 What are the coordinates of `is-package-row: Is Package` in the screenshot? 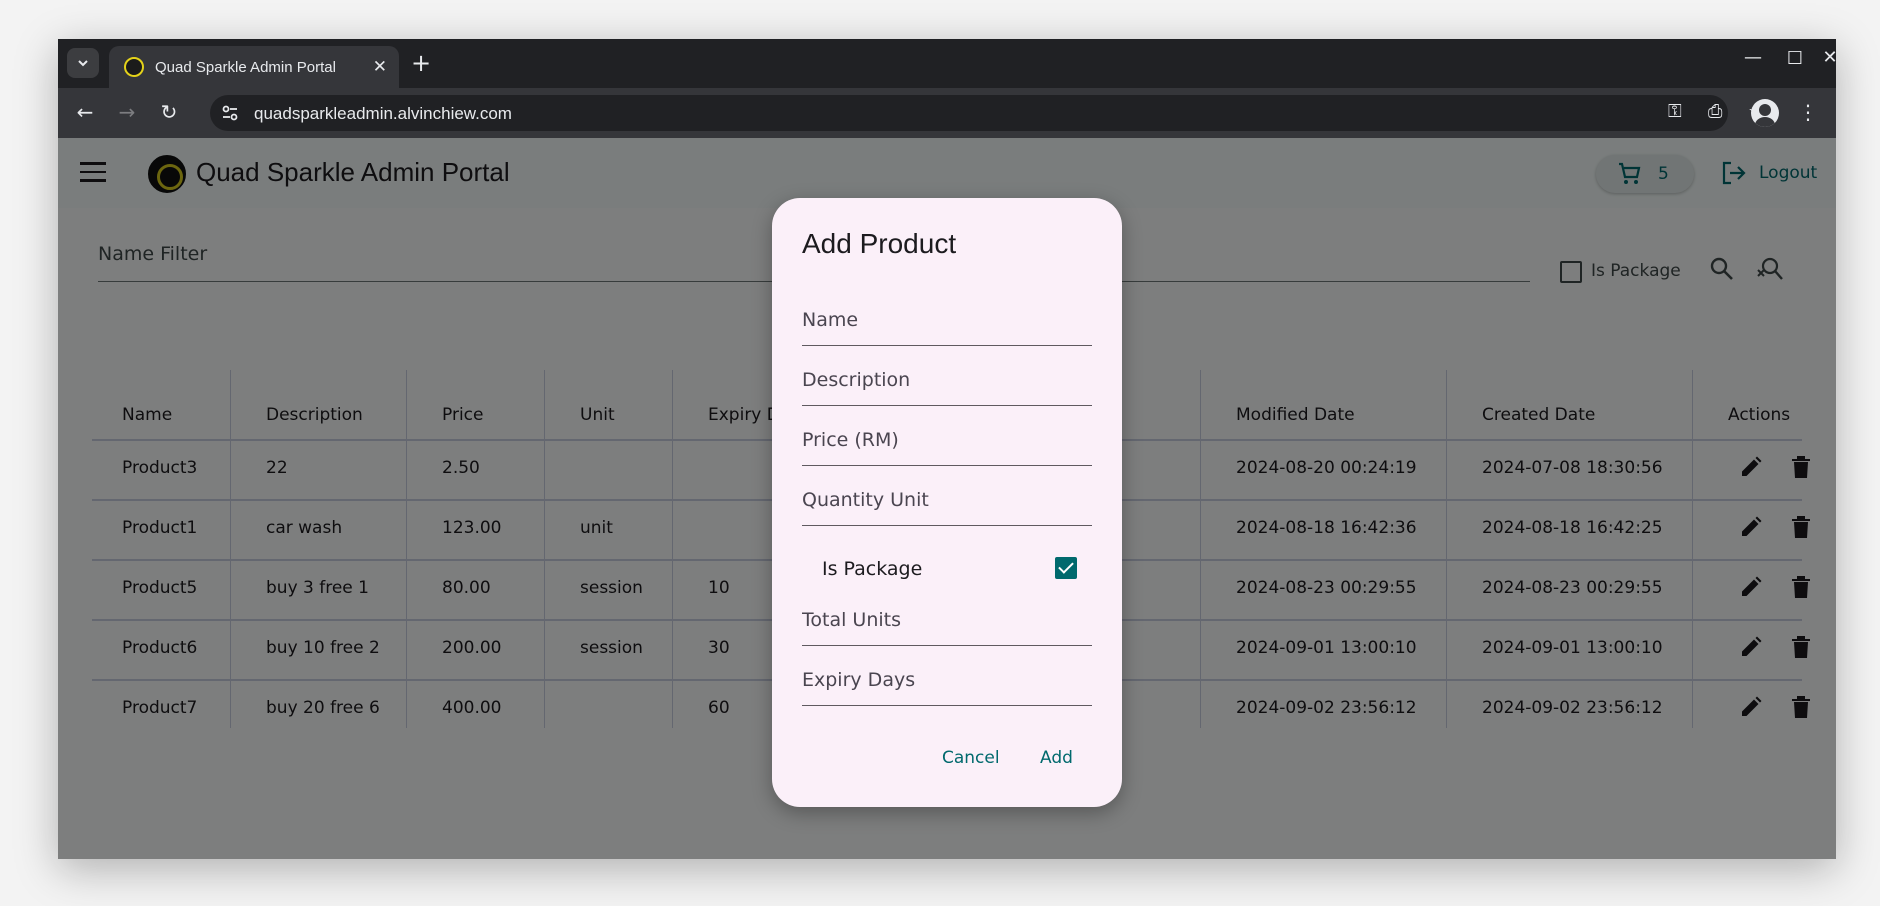 It's located at (949, 570).